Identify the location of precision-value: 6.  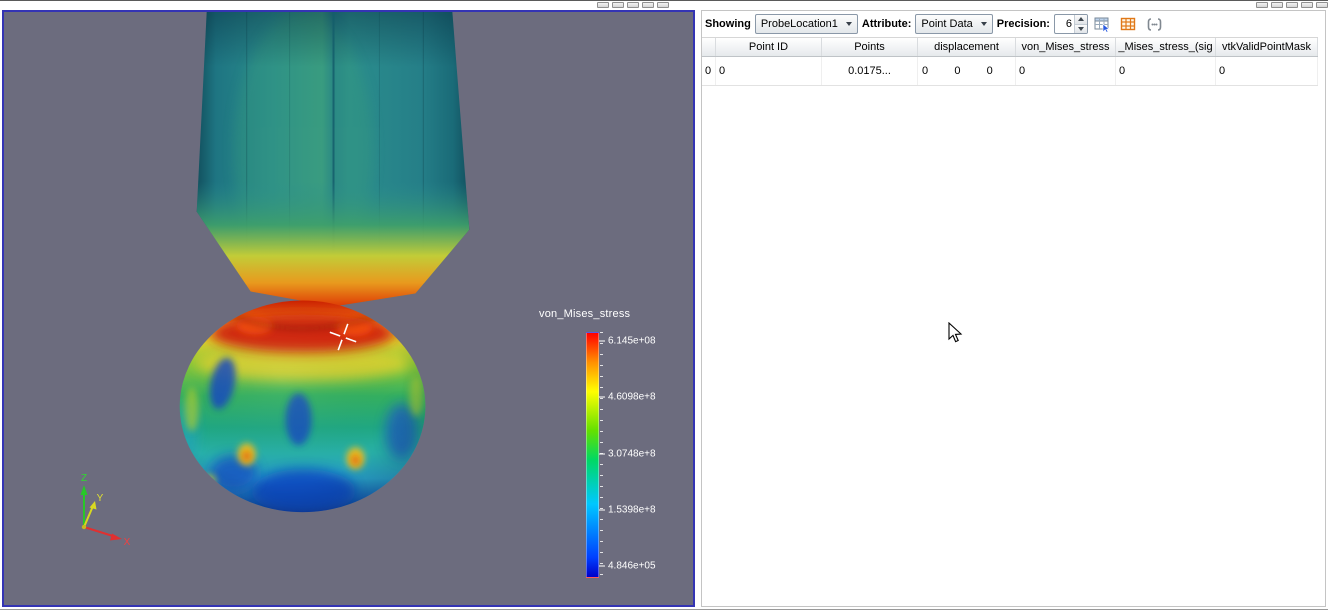
(1068, 24).